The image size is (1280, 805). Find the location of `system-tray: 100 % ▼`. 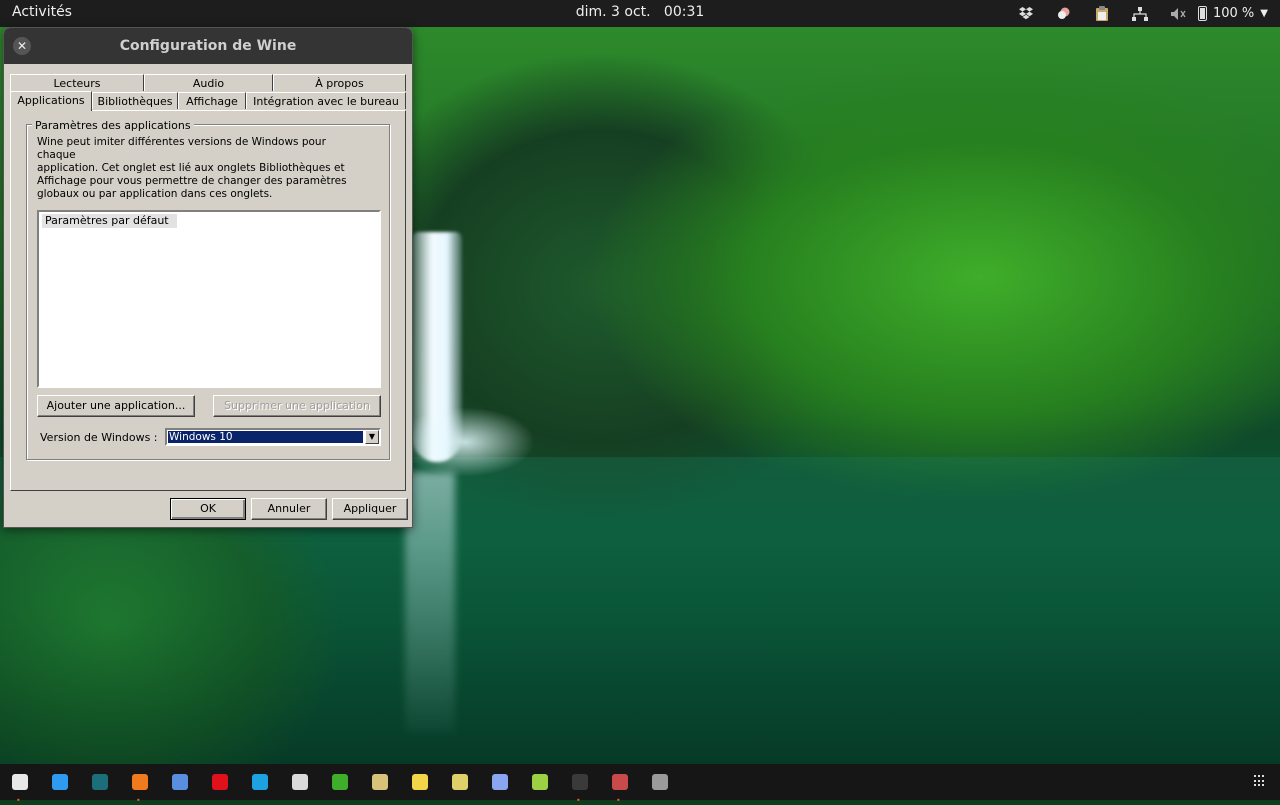

system-tray: 100 % ▼ is located at coordinates (1133, 13).